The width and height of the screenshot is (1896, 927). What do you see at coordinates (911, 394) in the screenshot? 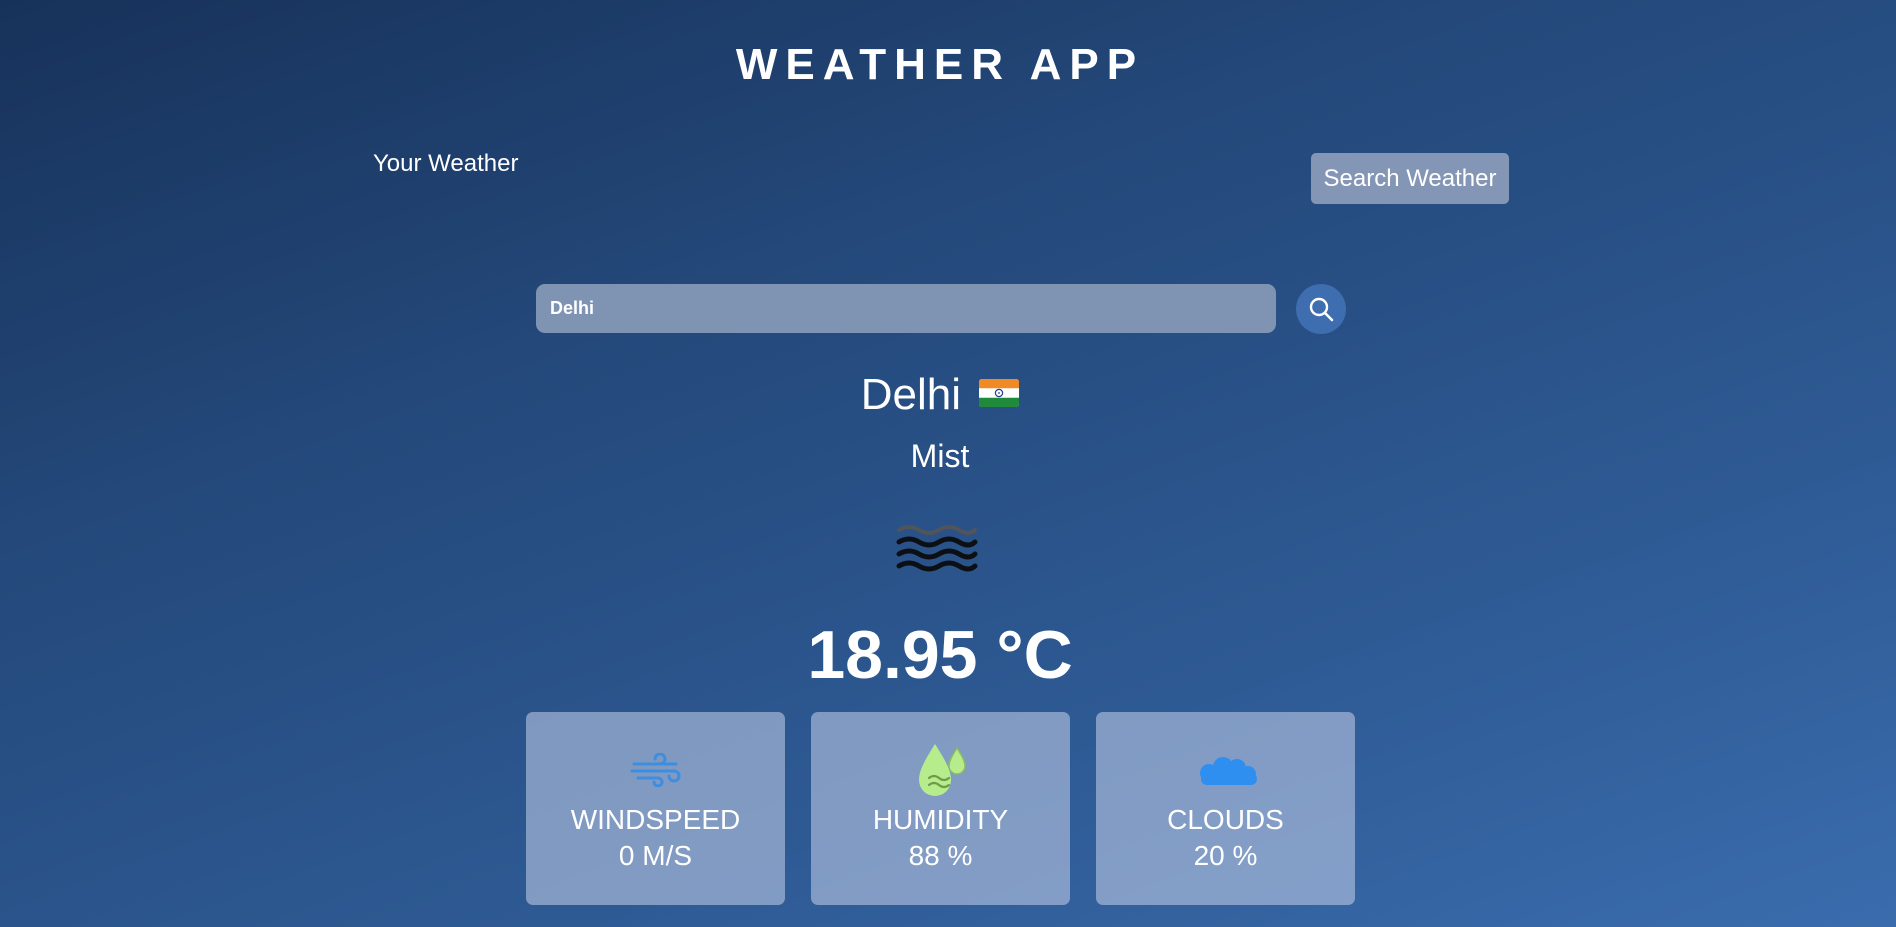
I see `city-name: Delhi` at bounding box center [911, 394].